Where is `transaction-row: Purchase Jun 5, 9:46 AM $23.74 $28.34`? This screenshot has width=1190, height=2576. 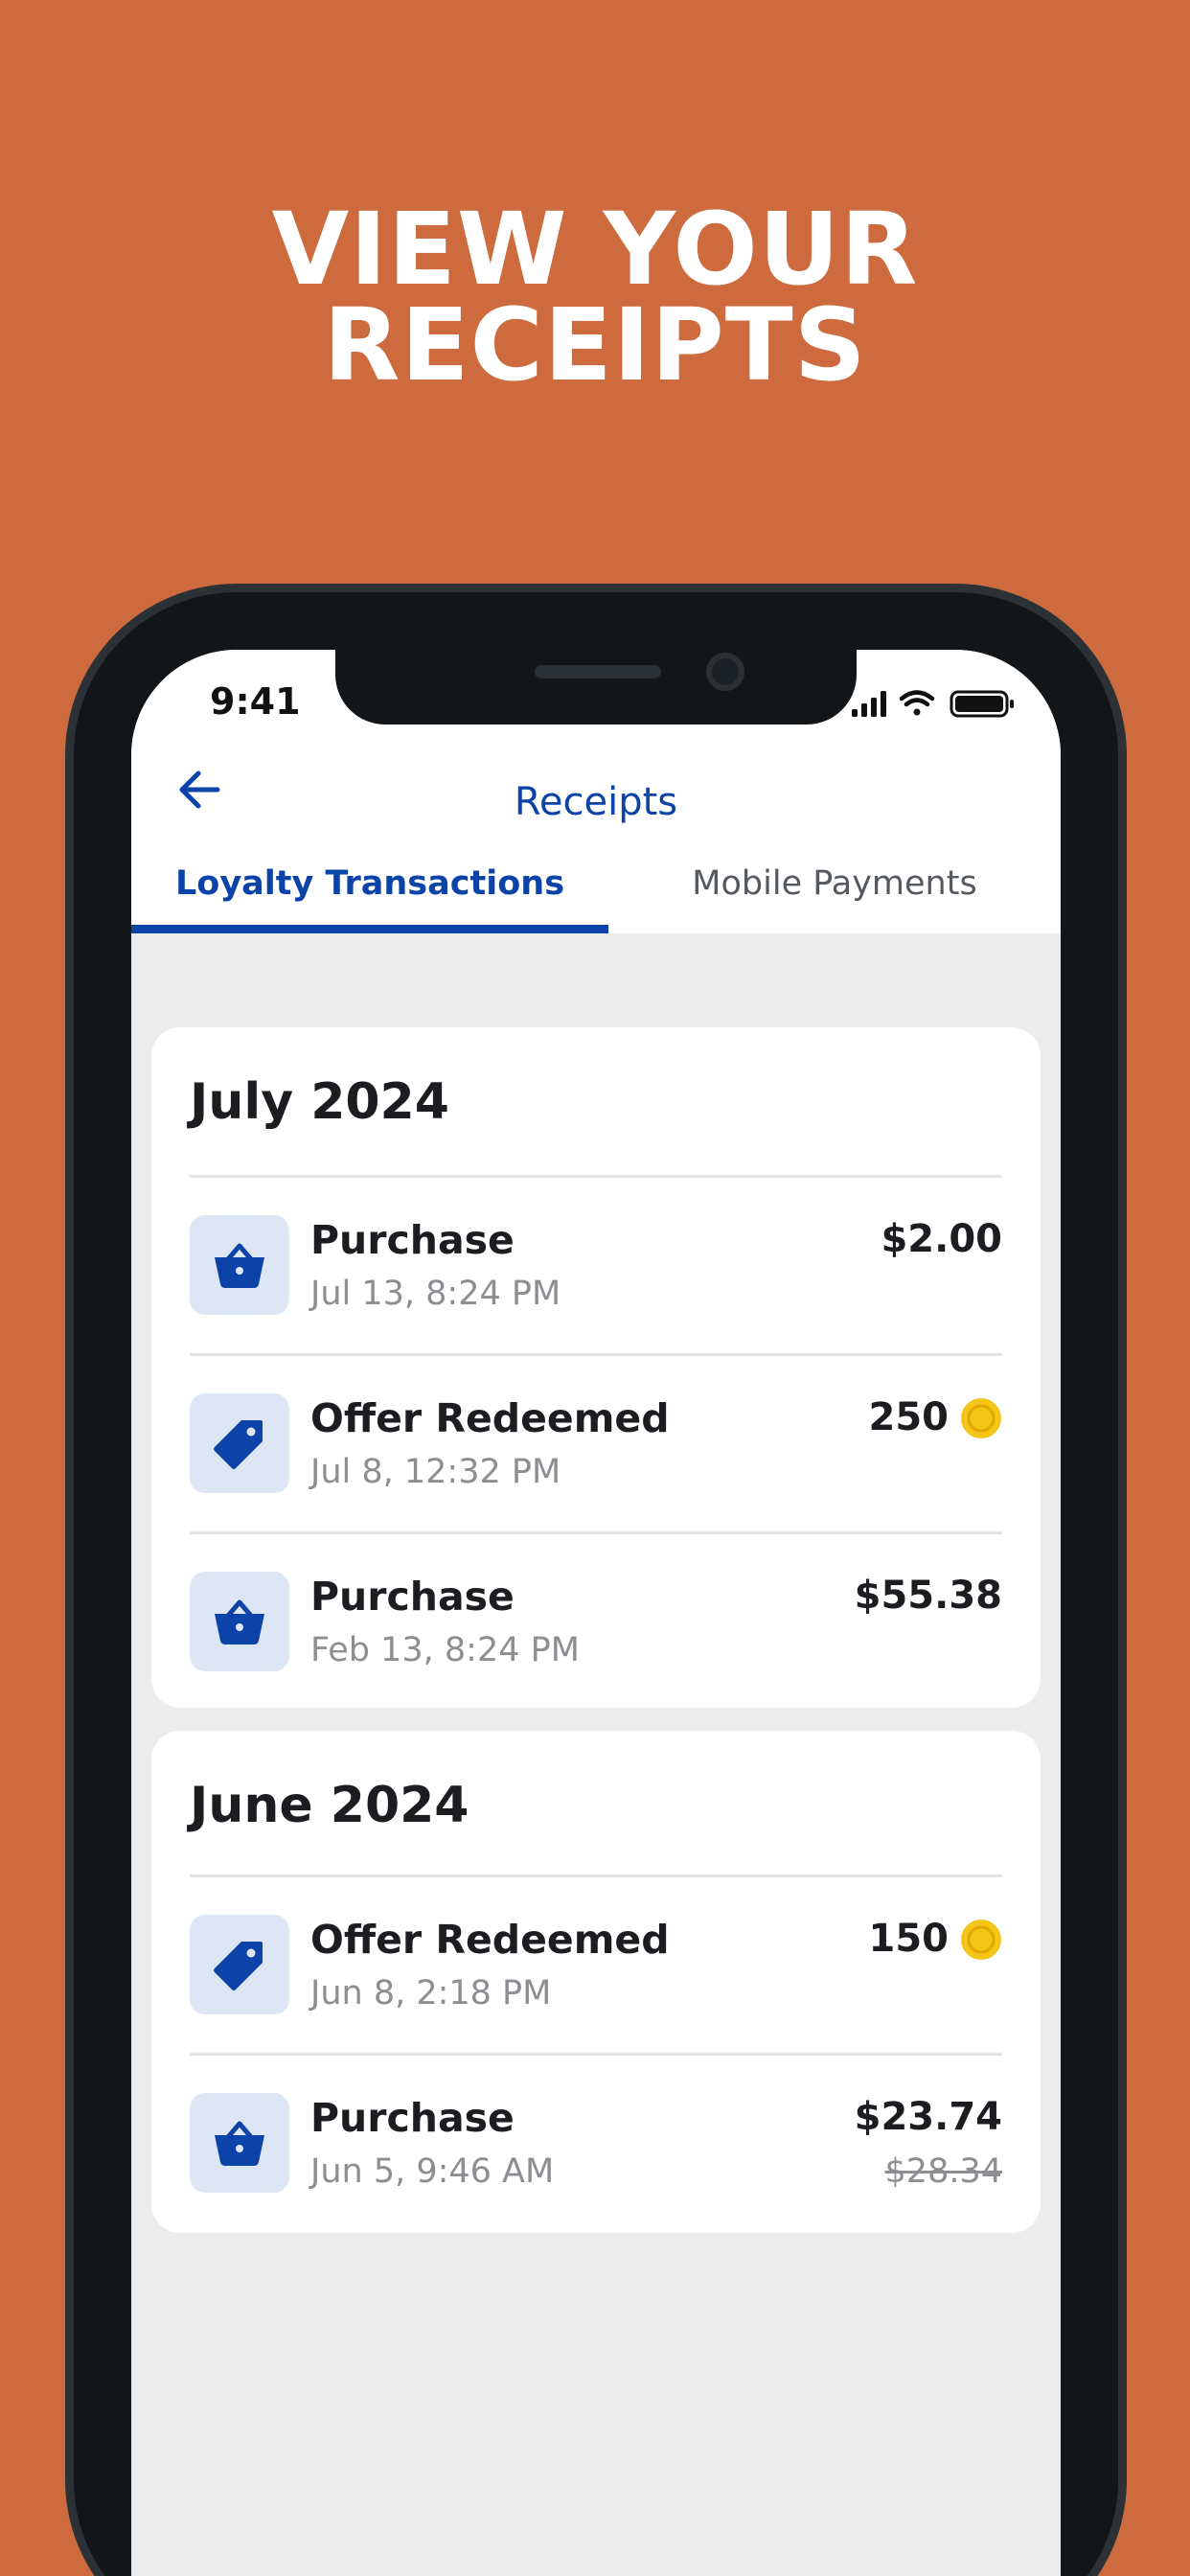 transaction-row: Purchase Jun 5, 9:46 AM $23.74 $28.34 is located at coordinates (596, 2144).